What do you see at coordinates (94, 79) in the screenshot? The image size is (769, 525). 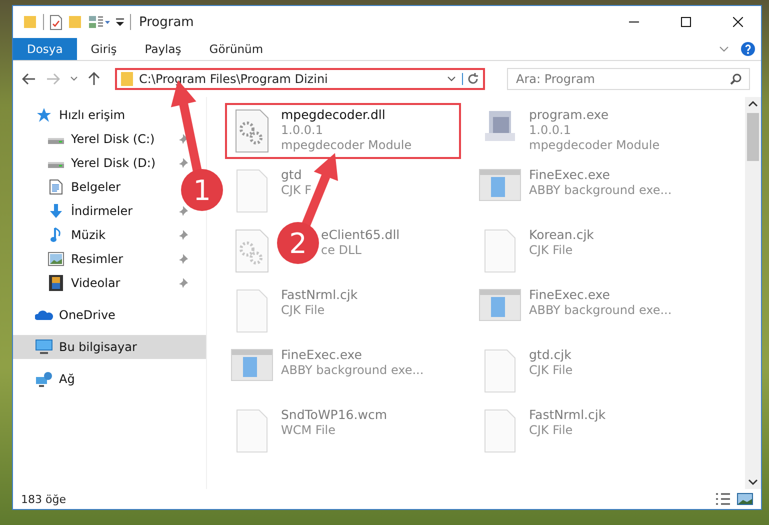 I see `up-arrow-icon` at bounding box center [94, 79].